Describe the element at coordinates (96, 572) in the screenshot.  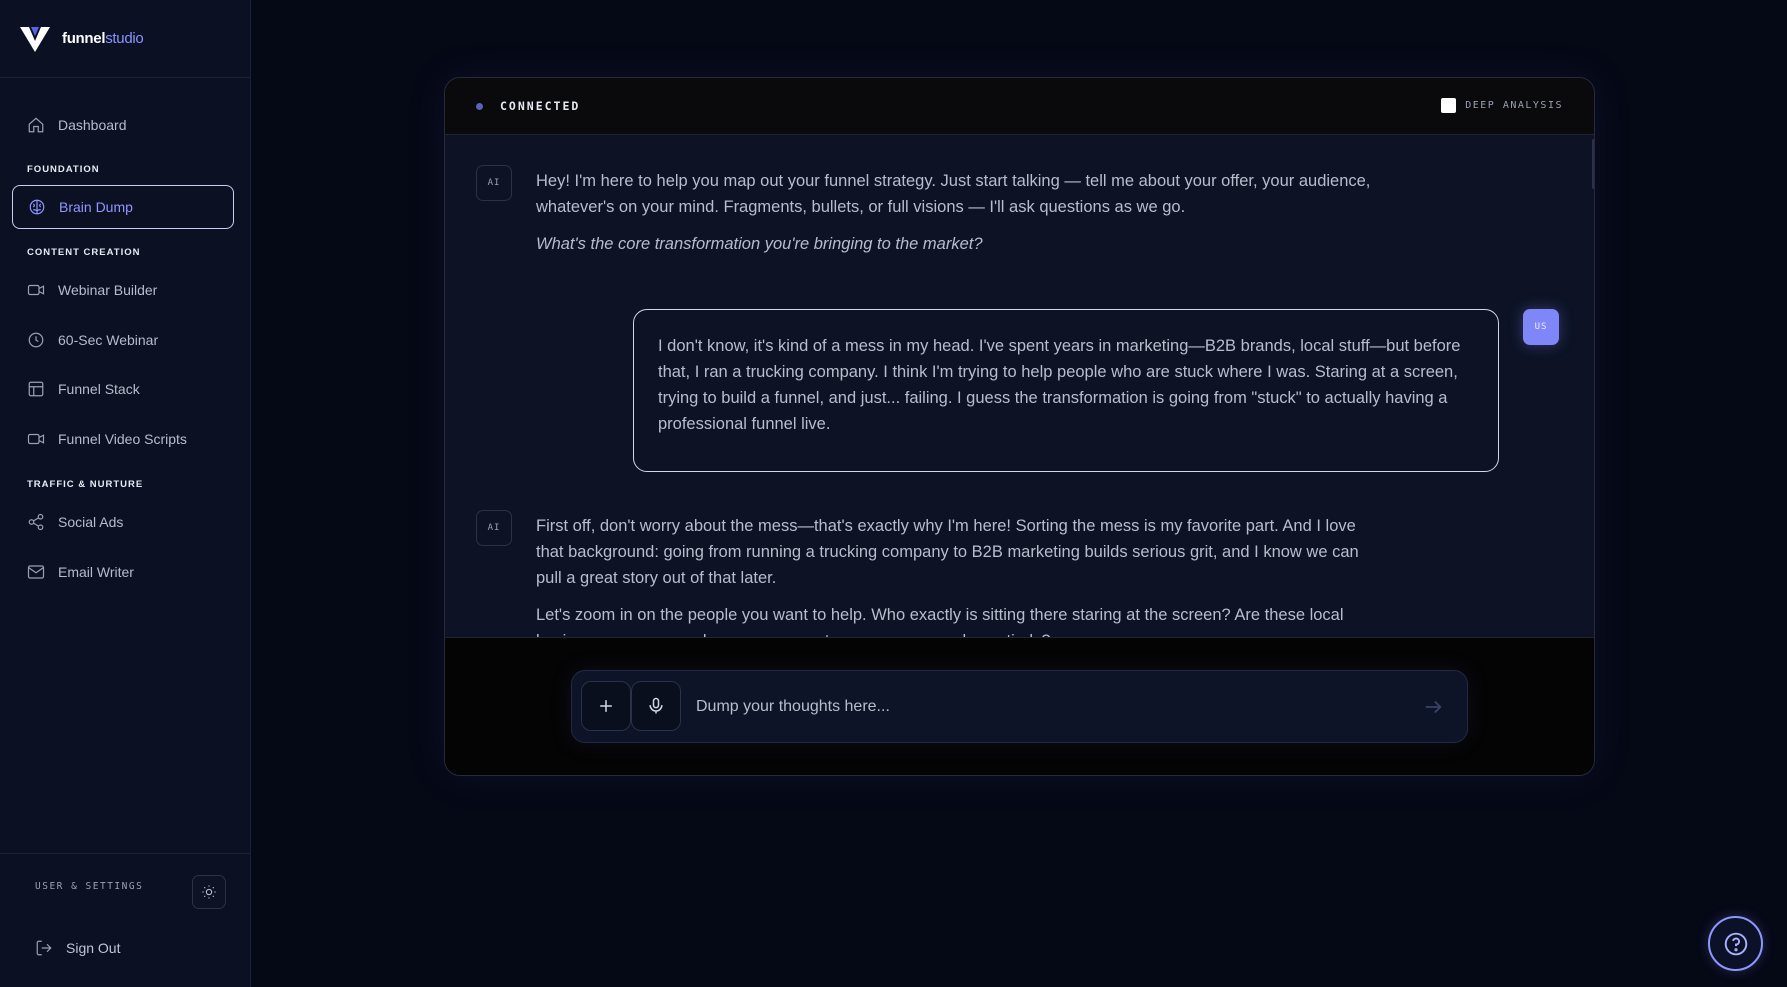
I see `sidebar-item-label: Email Writer` at that location.